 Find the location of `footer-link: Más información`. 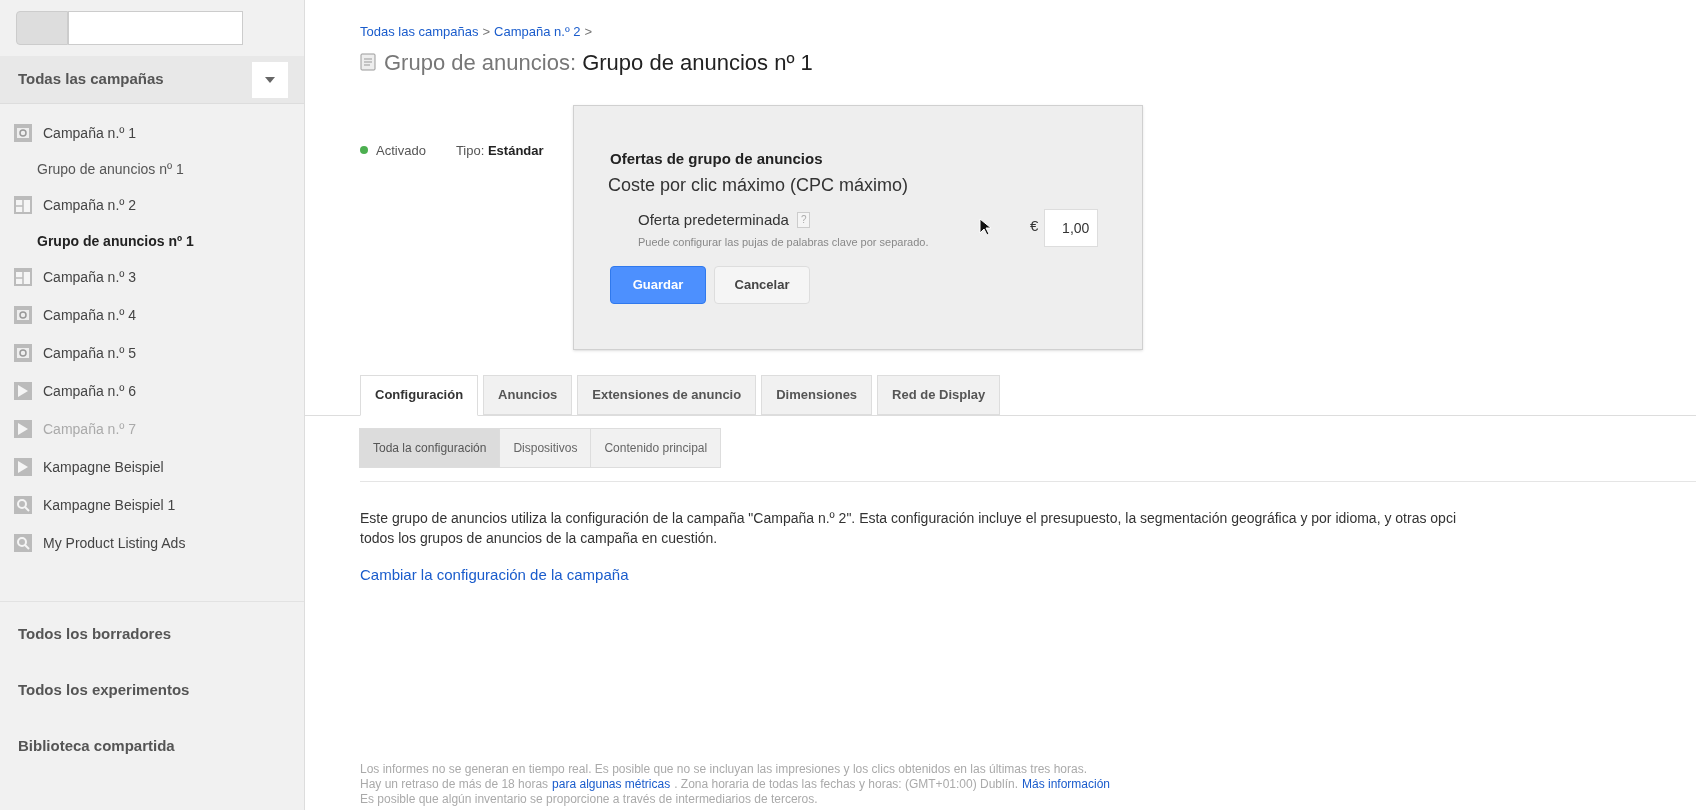

footer-link: Más información is located at coordinates (1066, 784).